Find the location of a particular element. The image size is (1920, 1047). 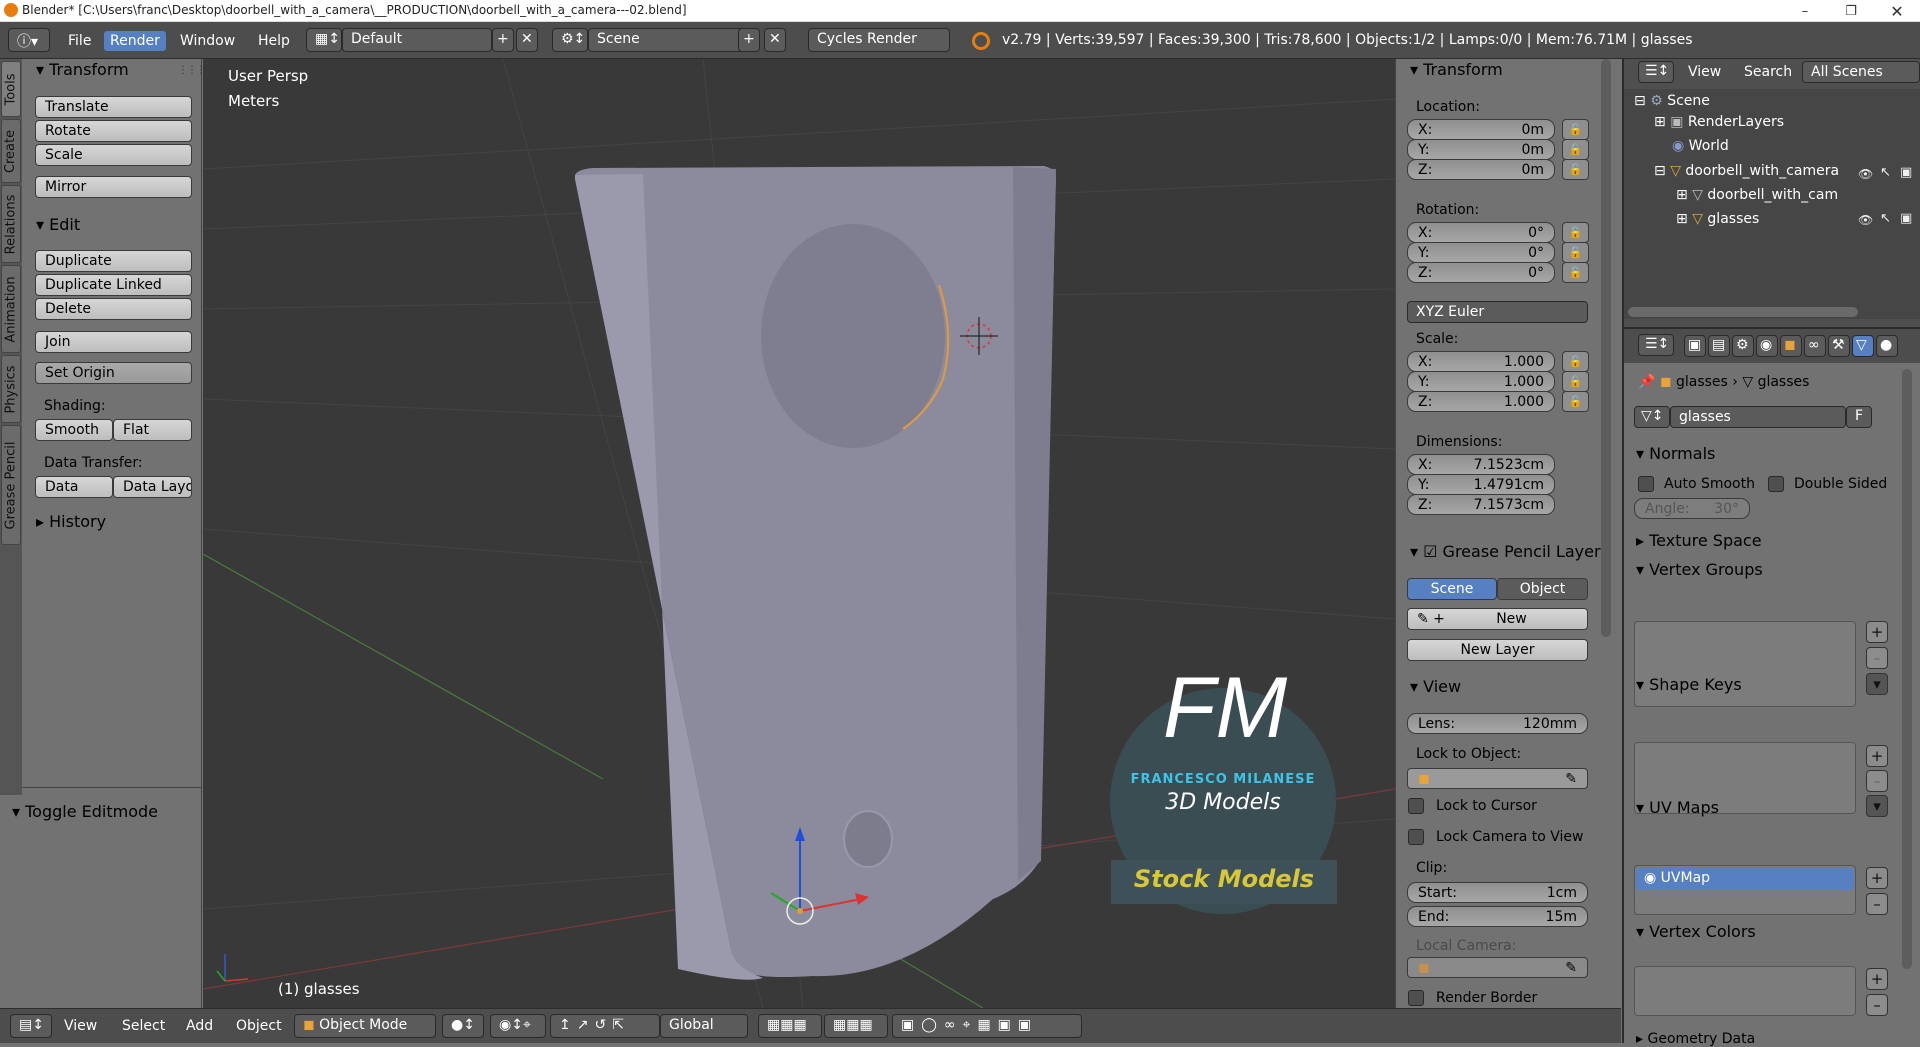

menu-render: Render is located at coordinates (135, 41).